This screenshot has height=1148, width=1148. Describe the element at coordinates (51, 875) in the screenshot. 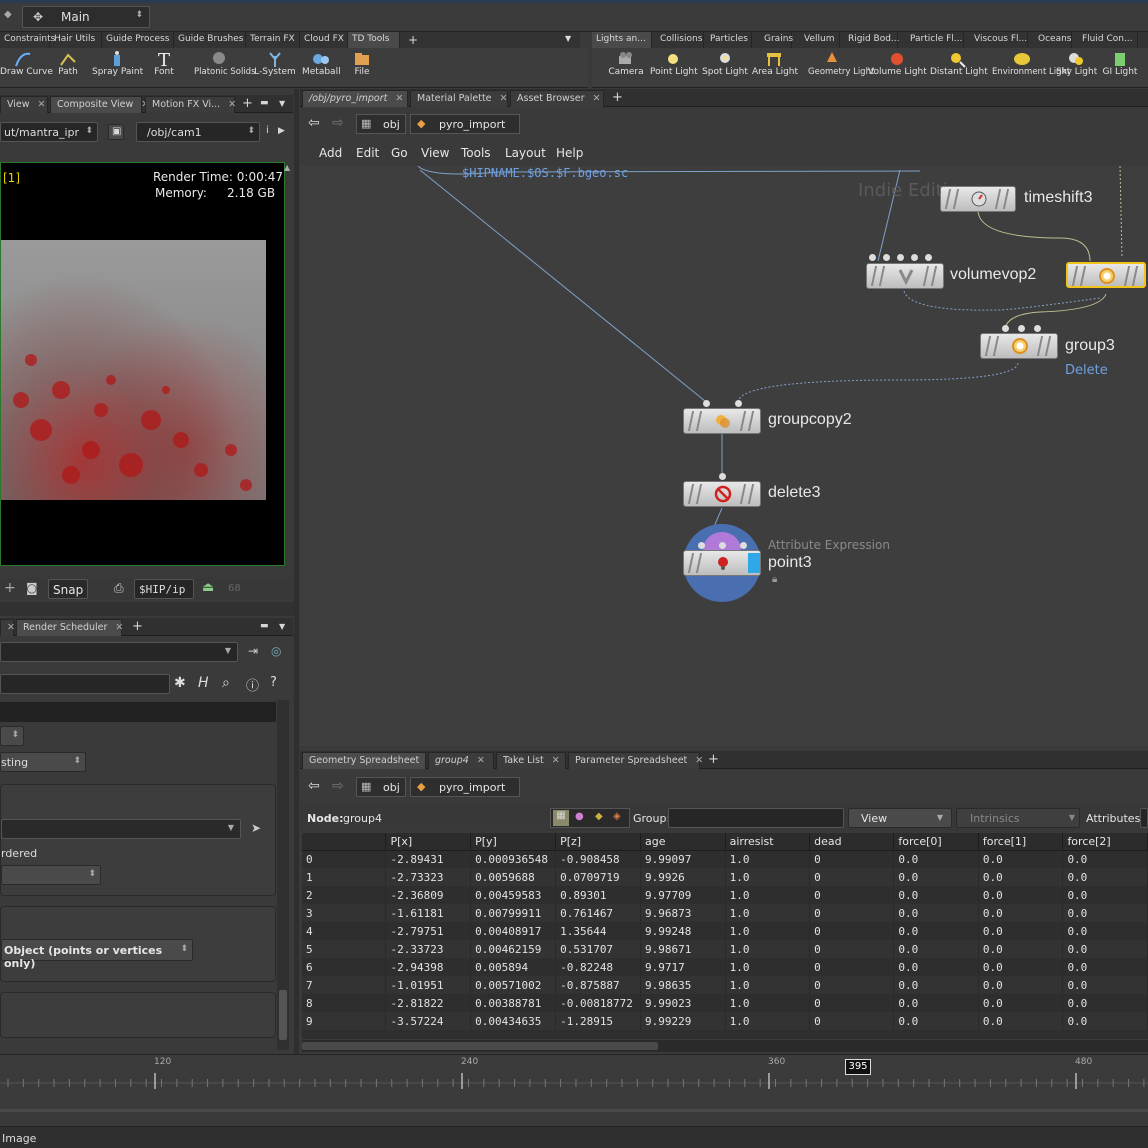

I see `param-select-3: ⬍` at that location.